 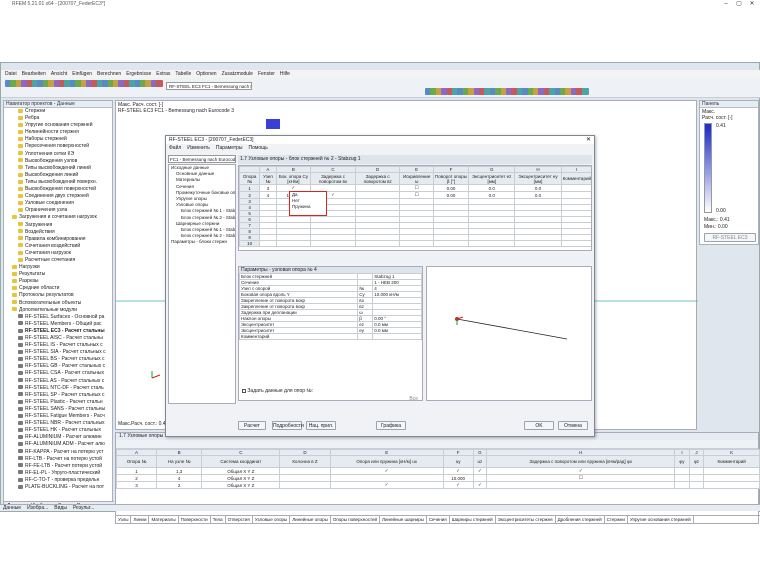 What do you see at coordinates (59, 331) in the screenshot?
I see `navigator-item: RF-STEEL EC3 - Расчет стальны` at bounding box center [59, 331].